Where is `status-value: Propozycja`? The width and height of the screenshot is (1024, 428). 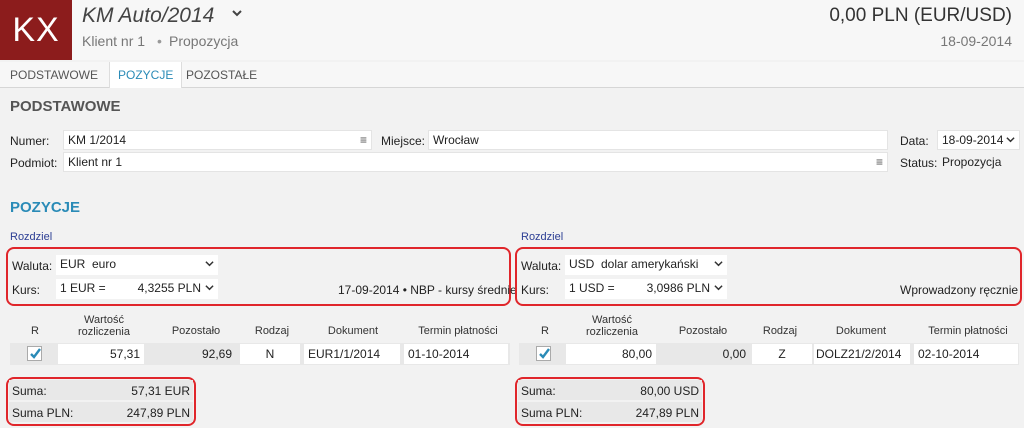 status-value: Propozycja is located at coordinates (972, 162).